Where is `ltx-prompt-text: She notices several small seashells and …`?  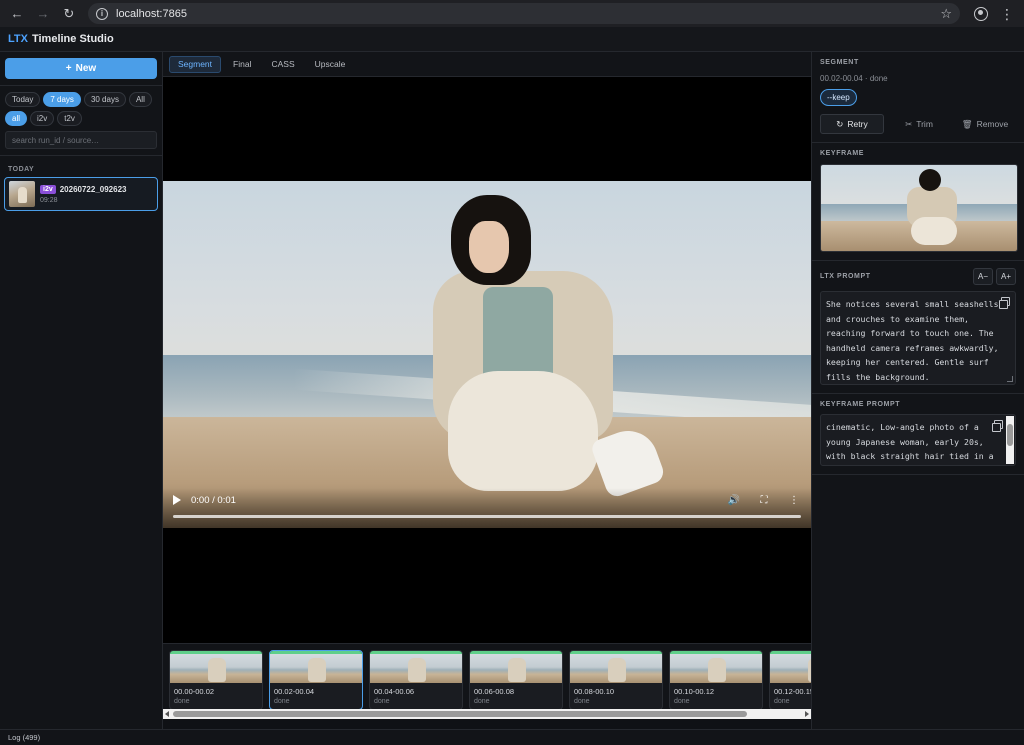
ltx-prompt-text: She notices several small seashells and … is located at coordinates (912, 340).